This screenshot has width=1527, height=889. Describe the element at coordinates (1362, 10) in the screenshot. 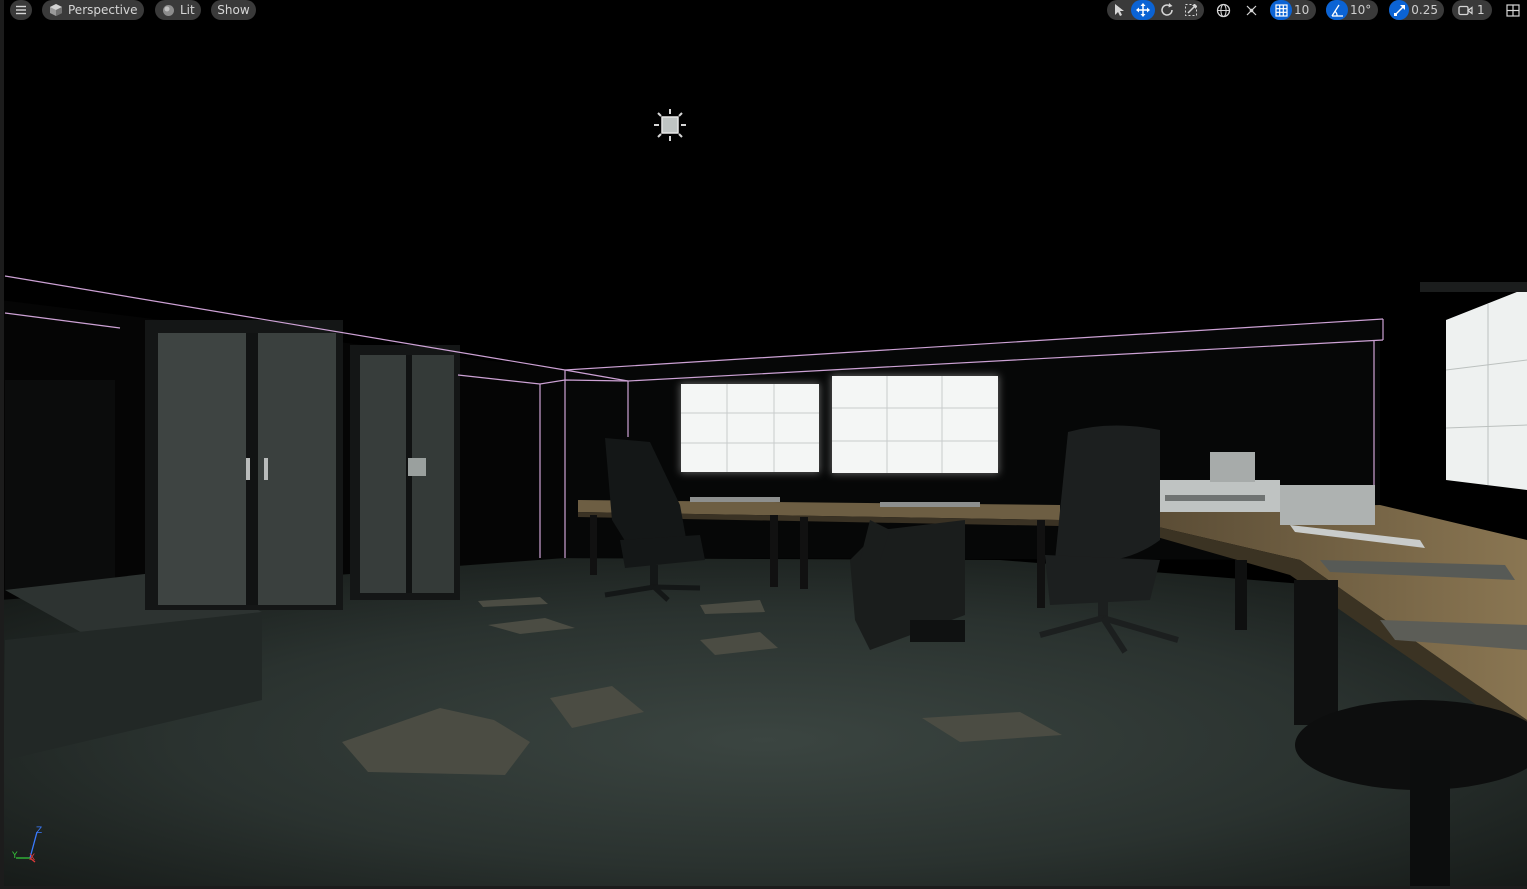

I see `rotation-snap-value: 10°` at that location.